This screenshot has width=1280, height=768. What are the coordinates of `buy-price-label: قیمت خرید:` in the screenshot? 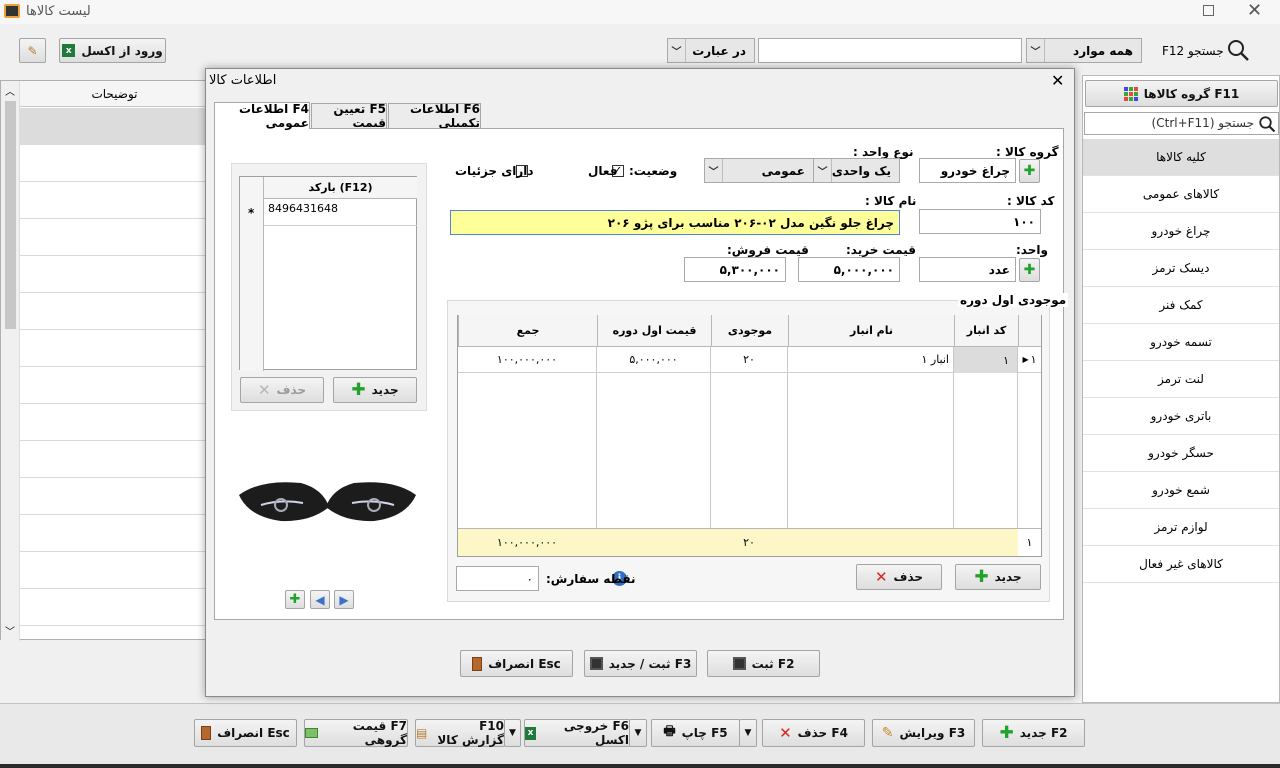 It's located at (881, 250).